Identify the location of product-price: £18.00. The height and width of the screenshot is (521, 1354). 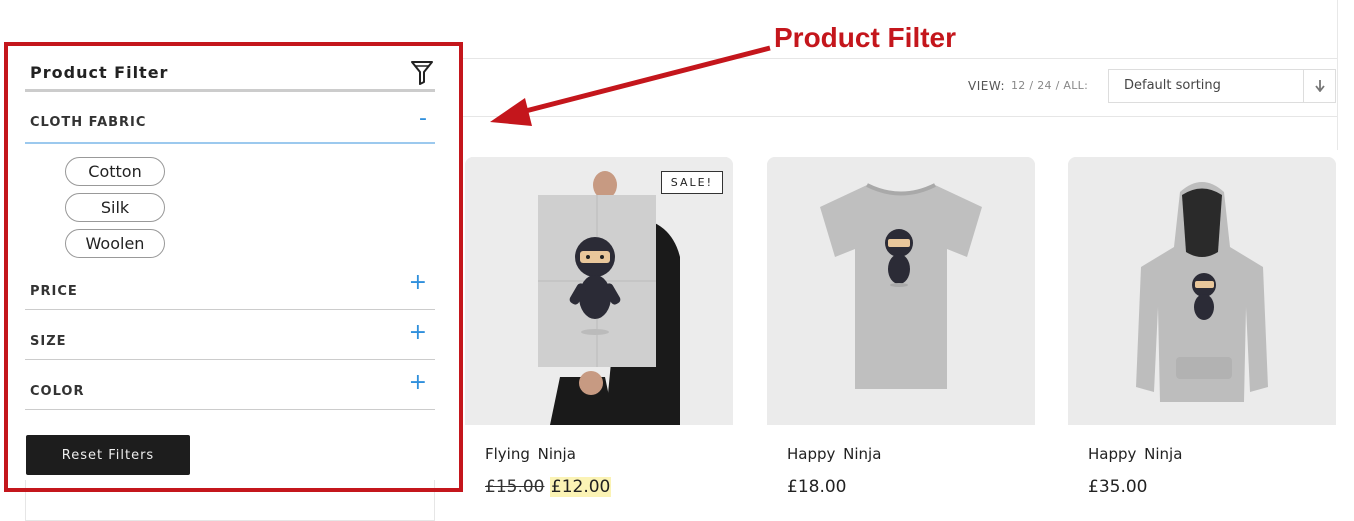
(817, 487).